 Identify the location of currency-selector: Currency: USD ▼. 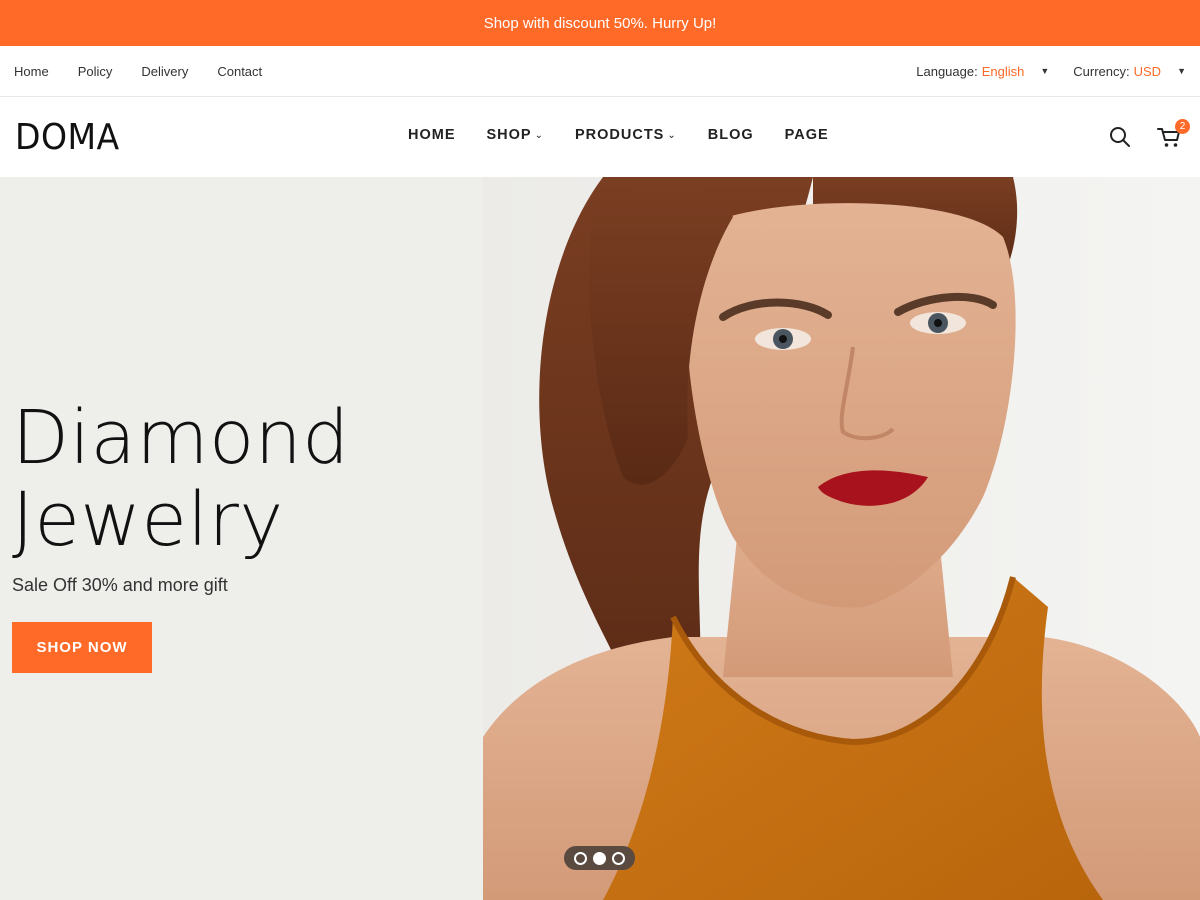
(1129, 71).